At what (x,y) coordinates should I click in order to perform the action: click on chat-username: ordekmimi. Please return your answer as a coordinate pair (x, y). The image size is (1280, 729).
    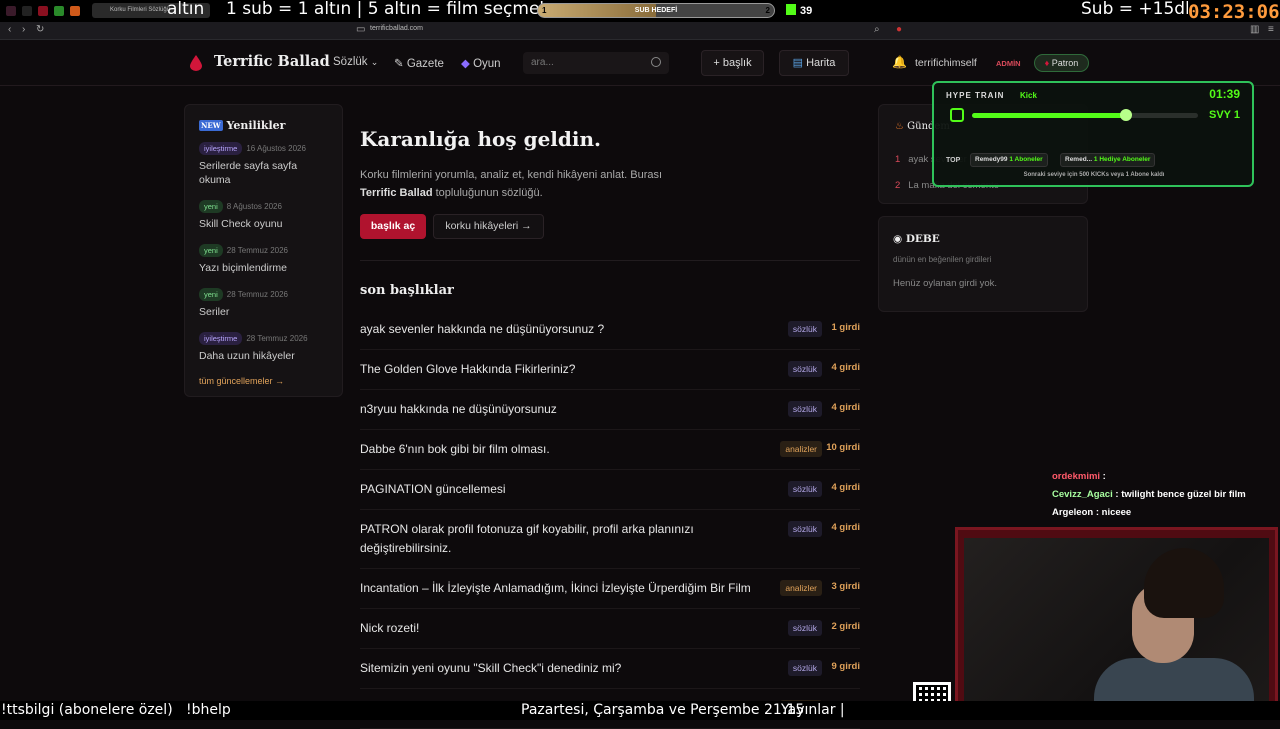
    Looking at the image, I should click on (1076, 476).